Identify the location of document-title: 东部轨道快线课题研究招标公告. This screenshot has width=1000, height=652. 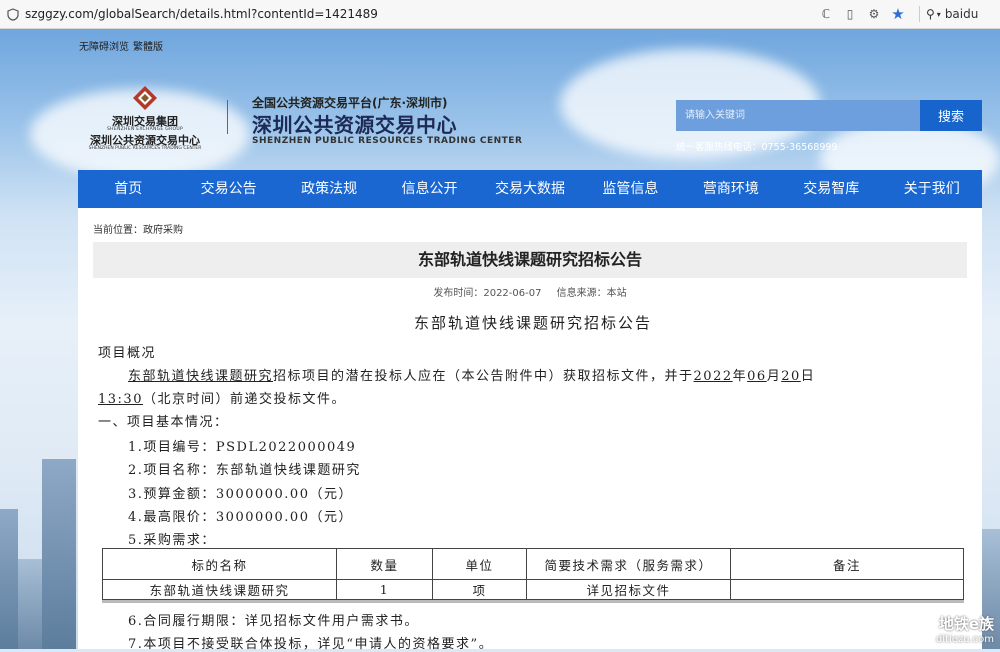
(532, 323).